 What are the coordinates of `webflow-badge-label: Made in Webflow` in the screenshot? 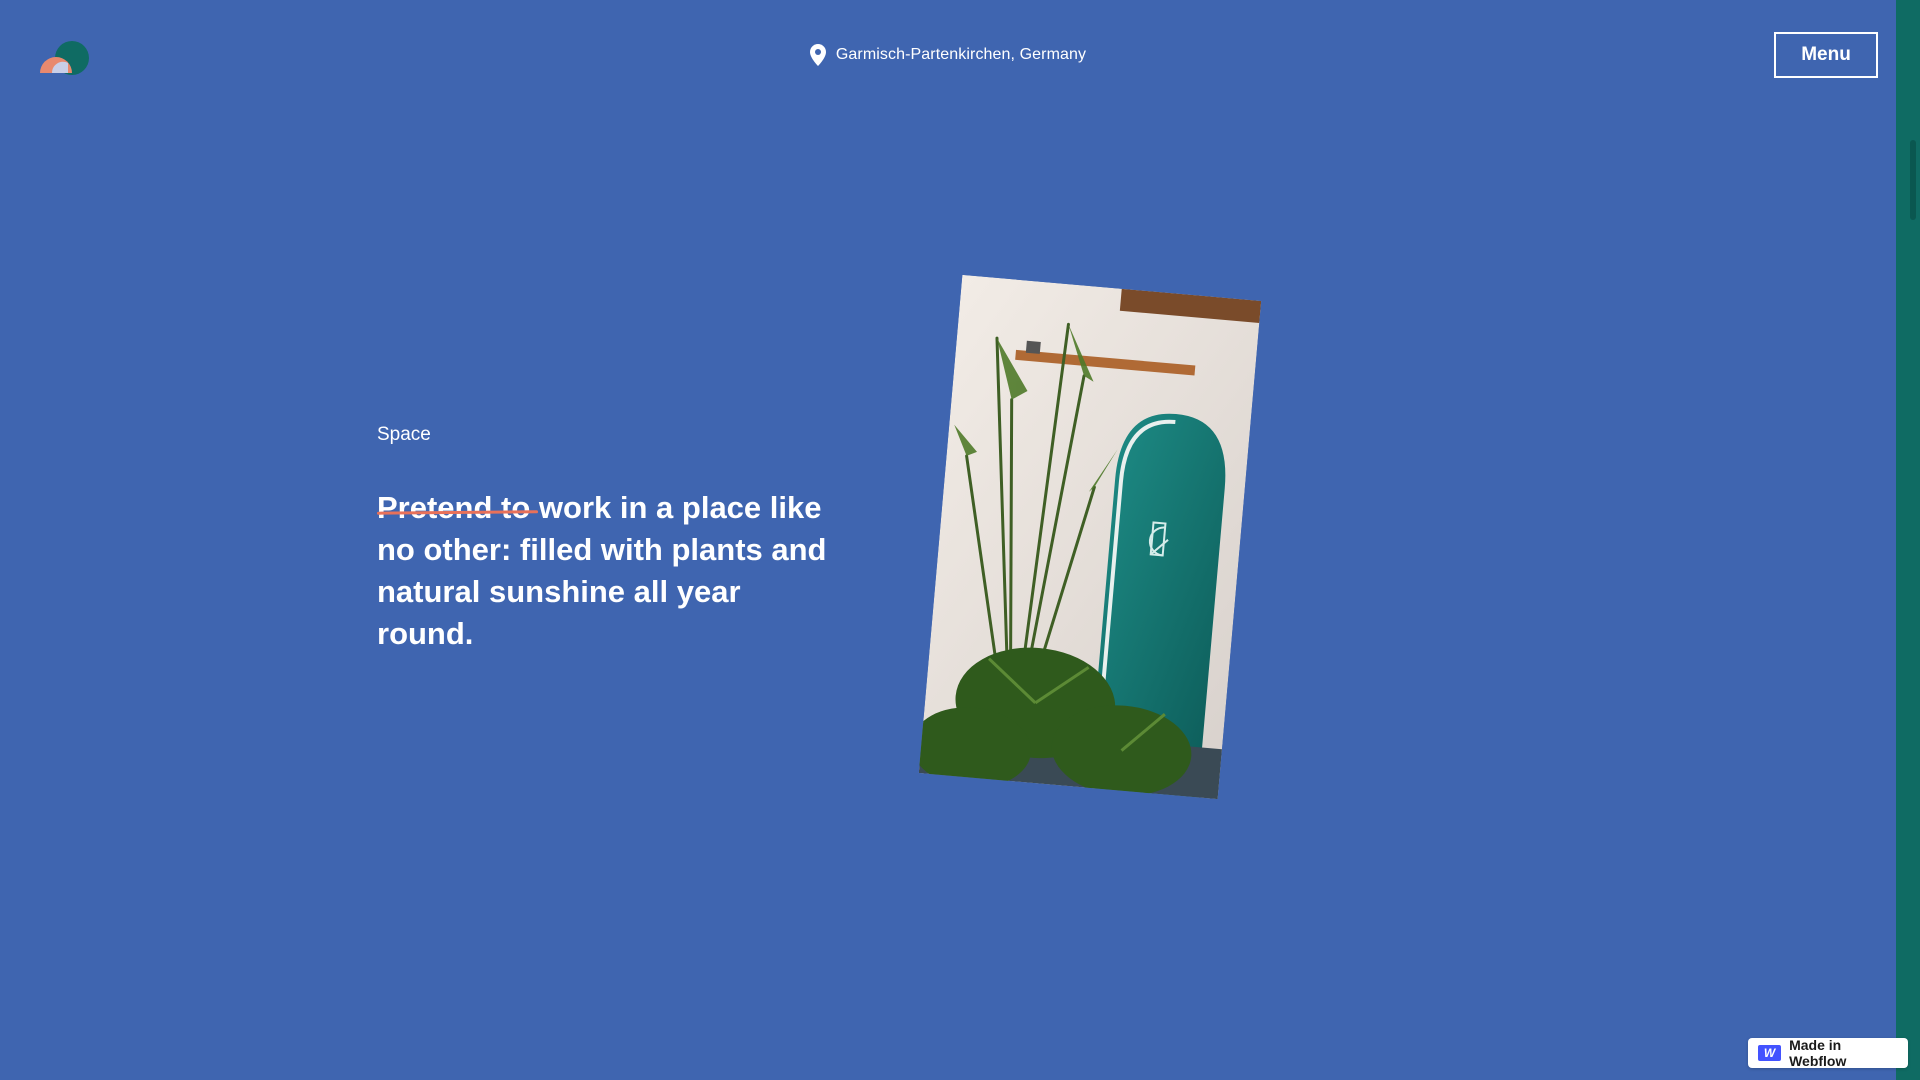 It's located at (1818, 1053).